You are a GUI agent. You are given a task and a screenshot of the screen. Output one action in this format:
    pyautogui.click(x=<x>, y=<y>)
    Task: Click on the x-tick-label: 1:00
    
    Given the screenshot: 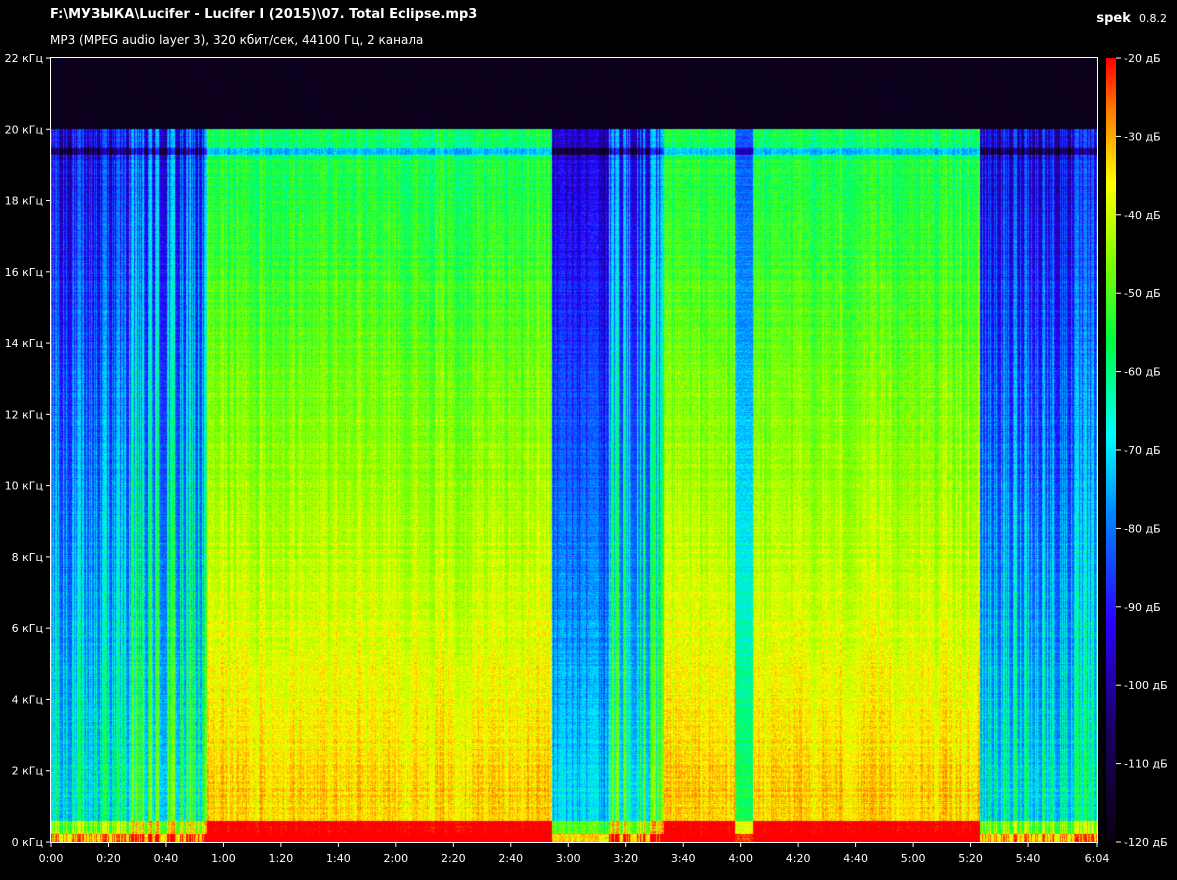 What is the action you would take?
    pyautogui.click(x=223, y=858)
    